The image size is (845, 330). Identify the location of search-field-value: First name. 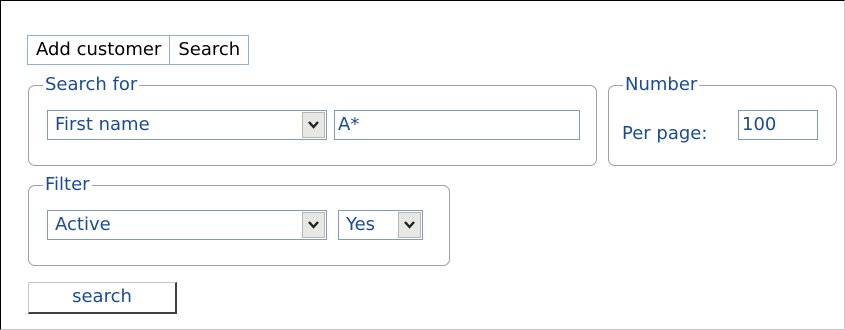
(102, 124).